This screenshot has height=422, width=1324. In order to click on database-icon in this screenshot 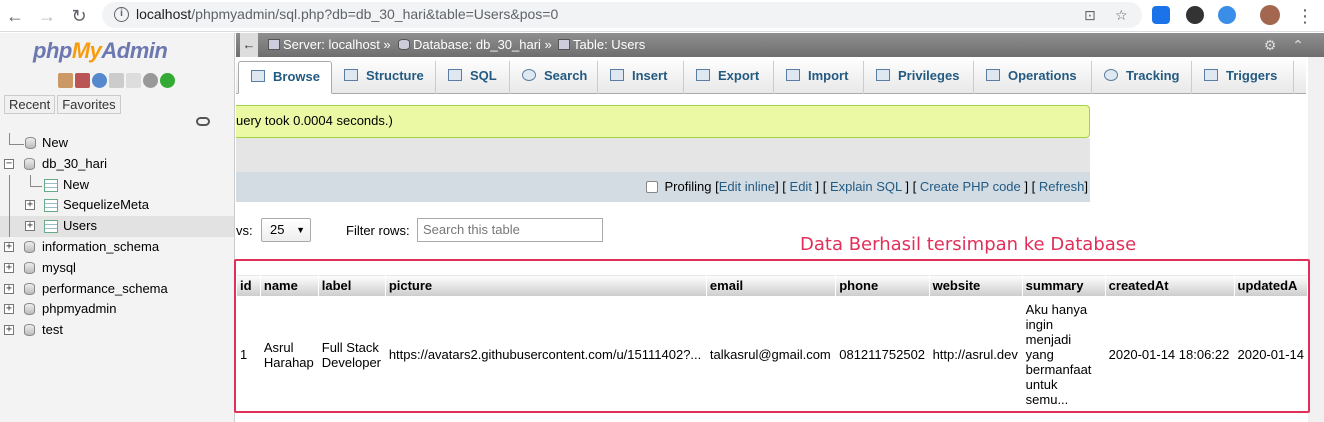, I will do `click(404, 44)`.